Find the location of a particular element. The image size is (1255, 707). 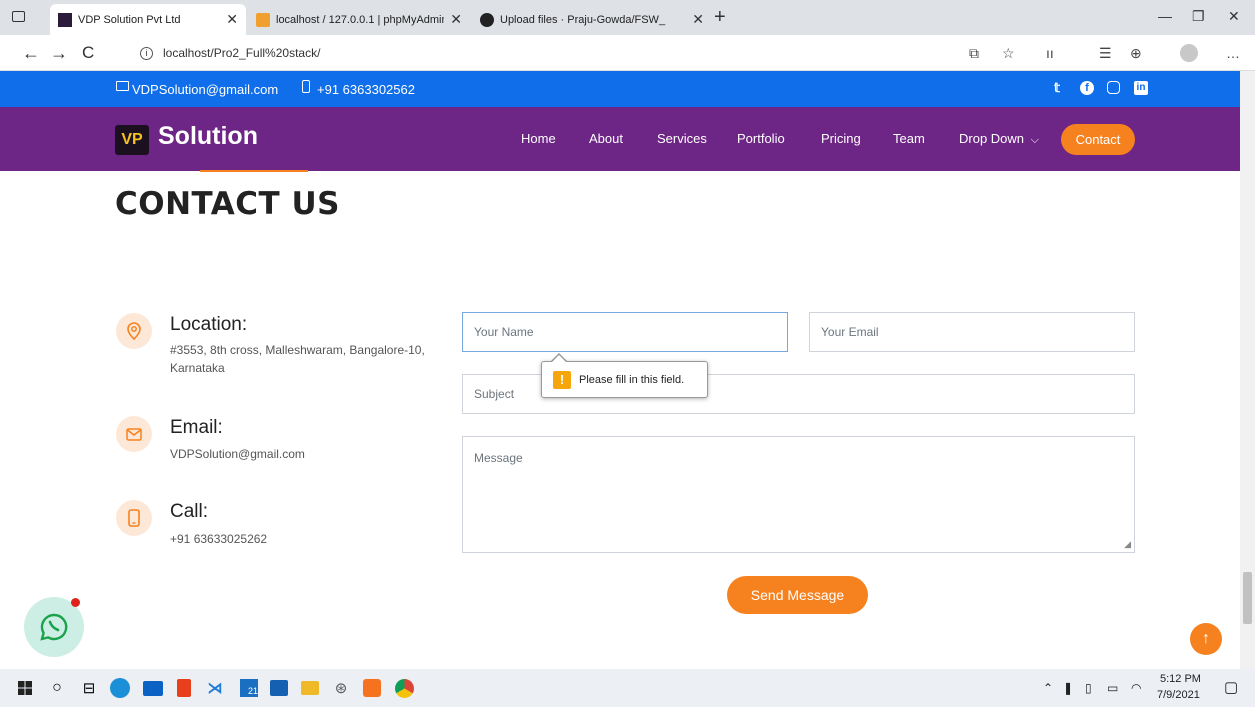

topbar-email: VDPSolution@gmail.com is located at coordinates (205, 89).